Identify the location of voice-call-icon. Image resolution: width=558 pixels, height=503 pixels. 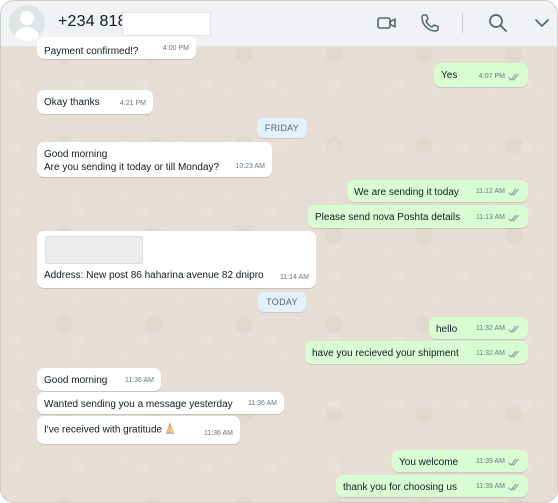
(430, 23).